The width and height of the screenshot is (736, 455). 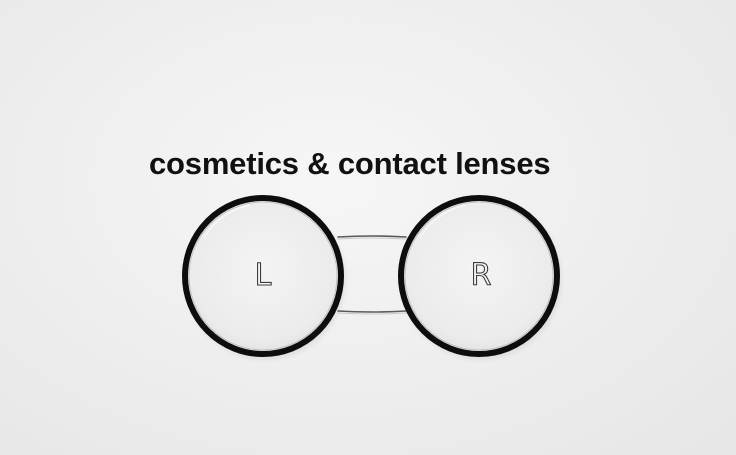 I want to click on left-lens-label: L, so click(x=263, y=275).